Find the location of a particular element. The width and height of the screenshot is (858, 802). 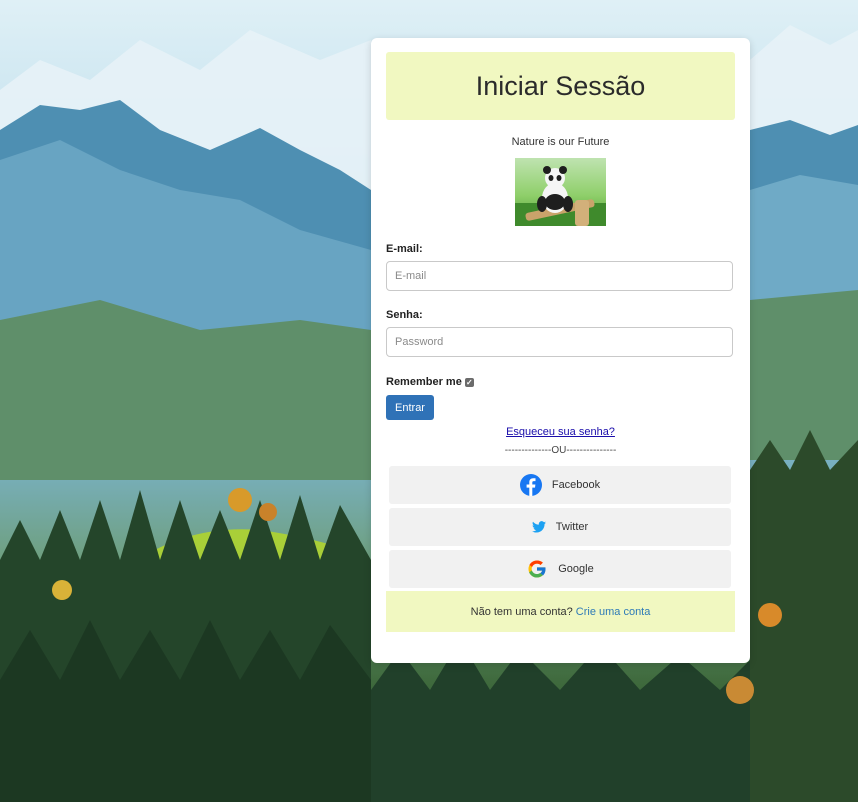

facebook-icon is located at coordinates (530, 485).